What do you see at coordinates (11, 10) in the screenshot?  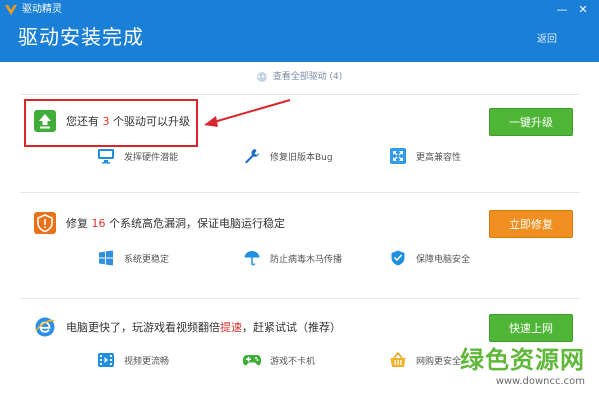 I see `app-logo-icon` at bounding box center [11, 10].